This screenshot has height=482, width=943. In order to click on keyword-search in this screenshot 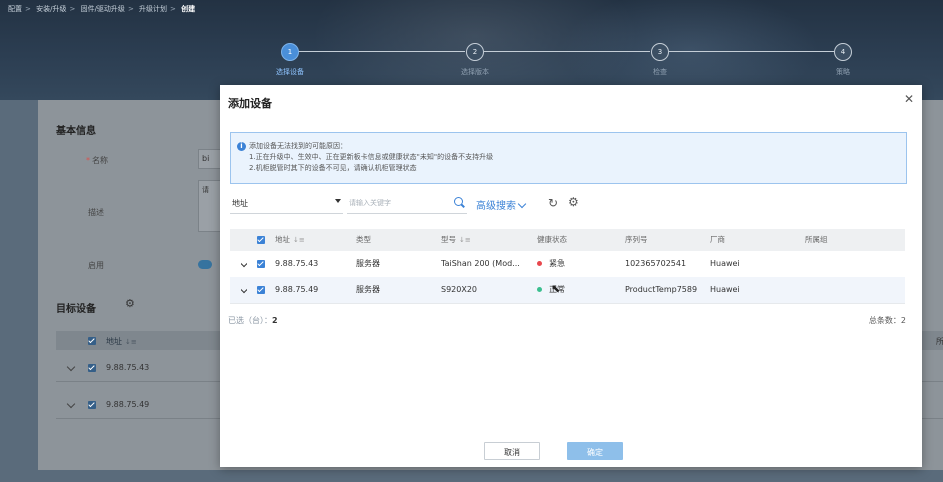, I will do `click(407, 204)`.